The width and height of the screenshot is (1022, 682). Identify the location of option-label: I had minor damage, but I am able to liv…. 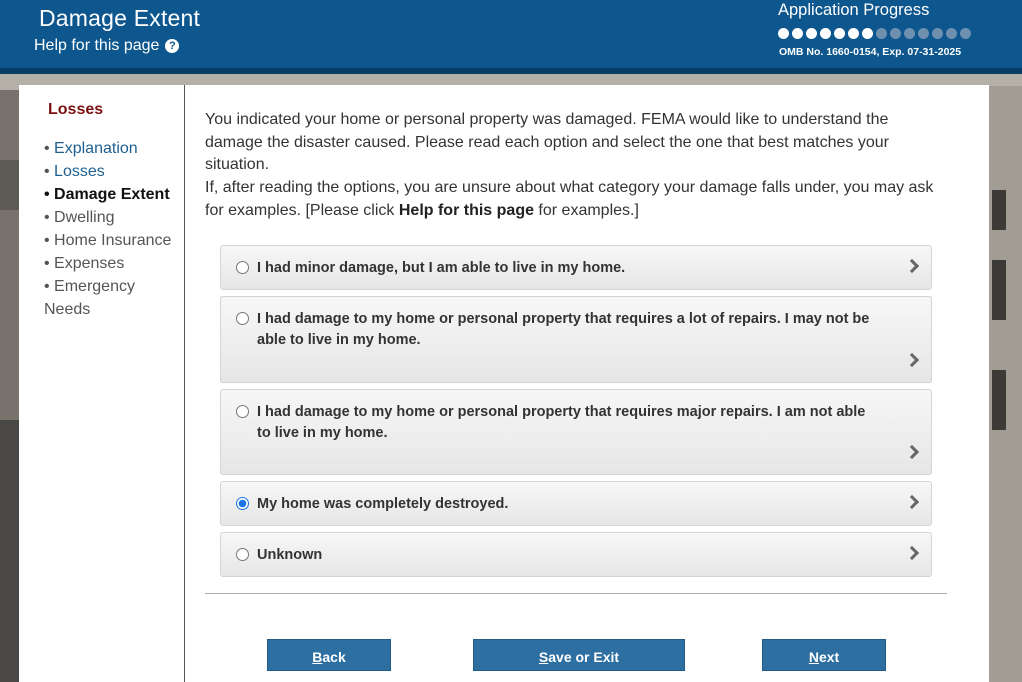
(441, 268).